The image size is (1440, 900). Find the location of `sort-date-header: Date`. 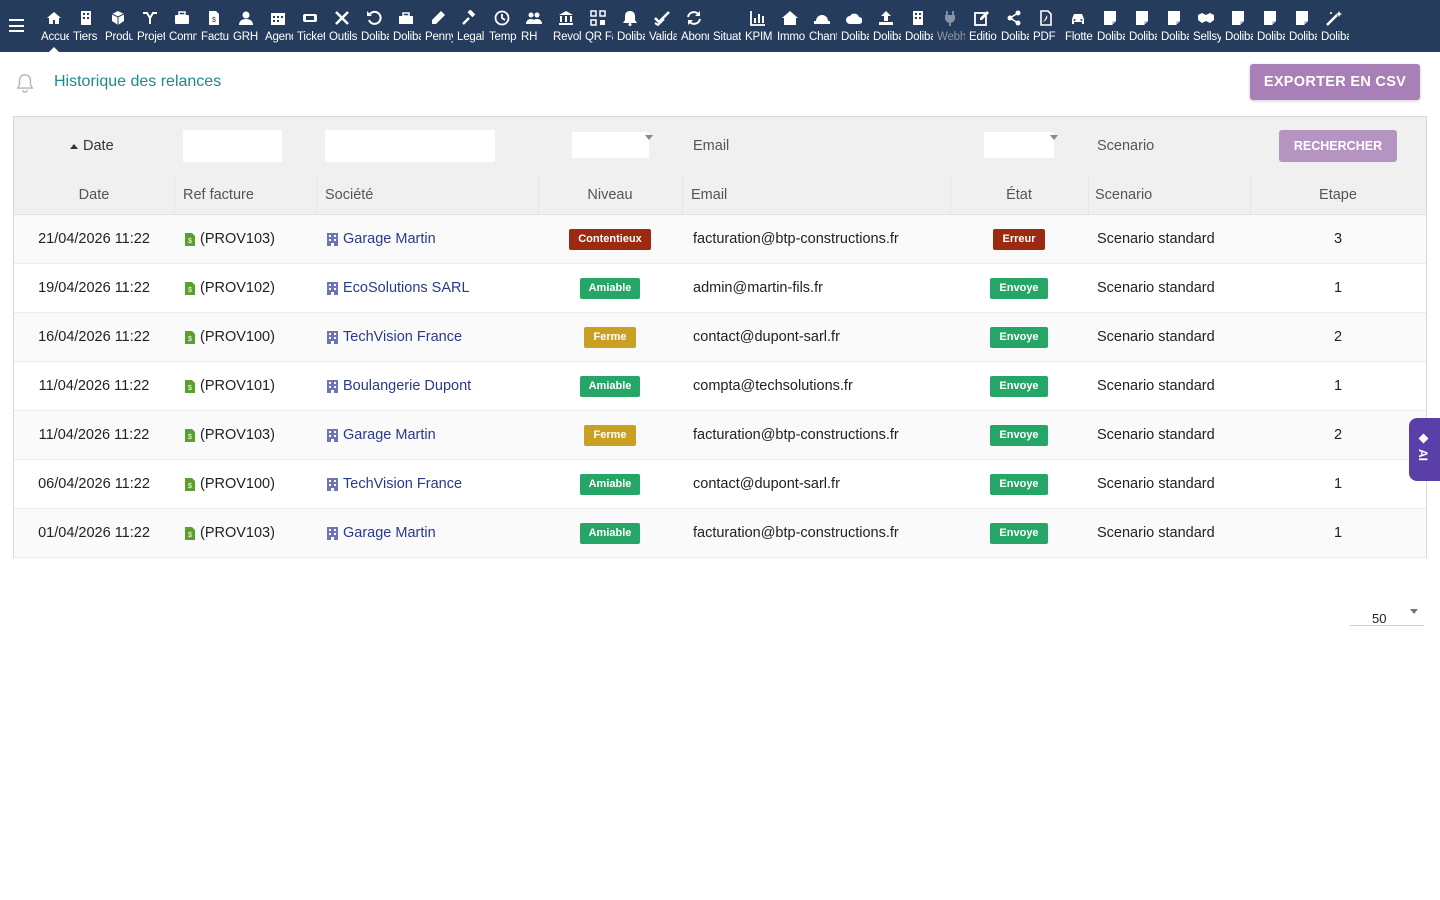

sort-date-header: Date is located at coordinates (92, 146).